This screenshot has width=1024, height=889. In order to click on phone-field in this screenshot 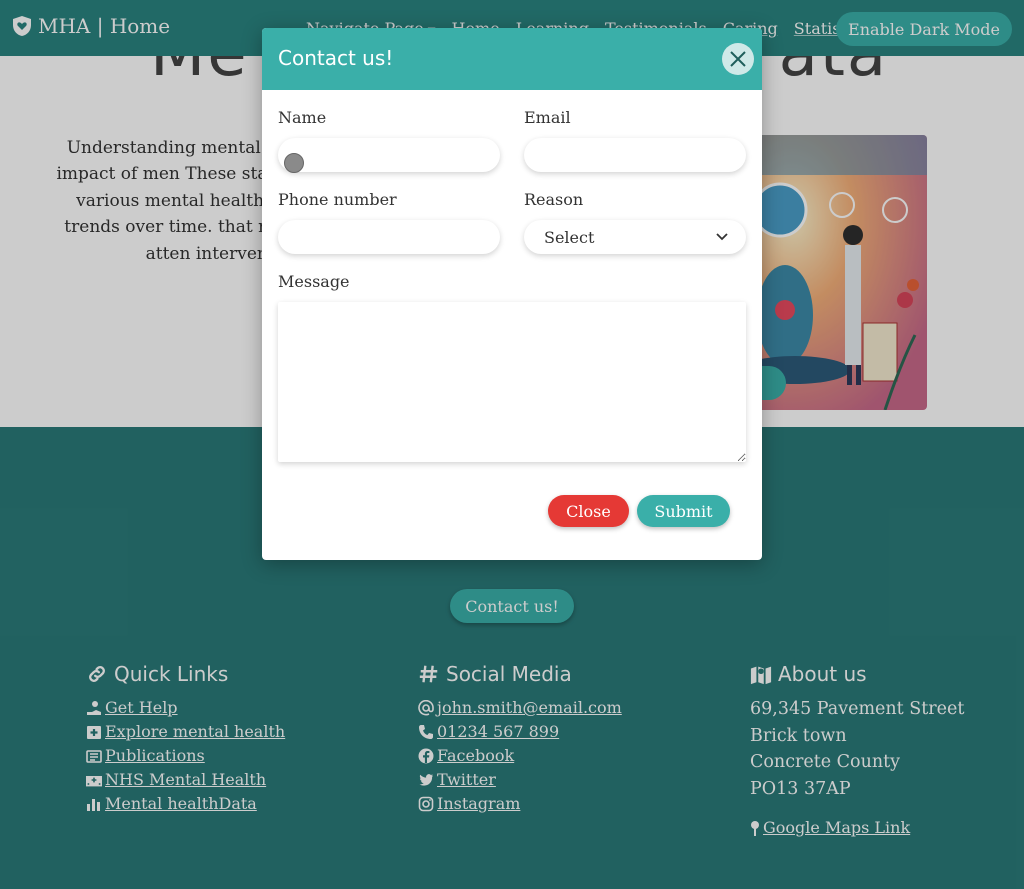, I will do `click(389, 237)`.